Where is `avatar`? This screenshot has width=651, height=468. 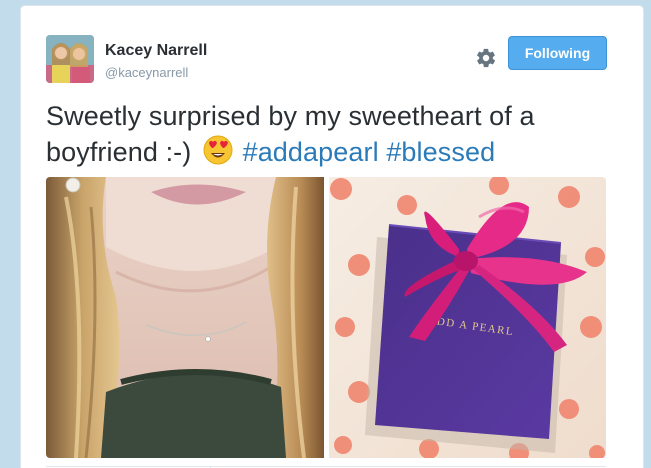 avatar is located at coordinates (70, 59).